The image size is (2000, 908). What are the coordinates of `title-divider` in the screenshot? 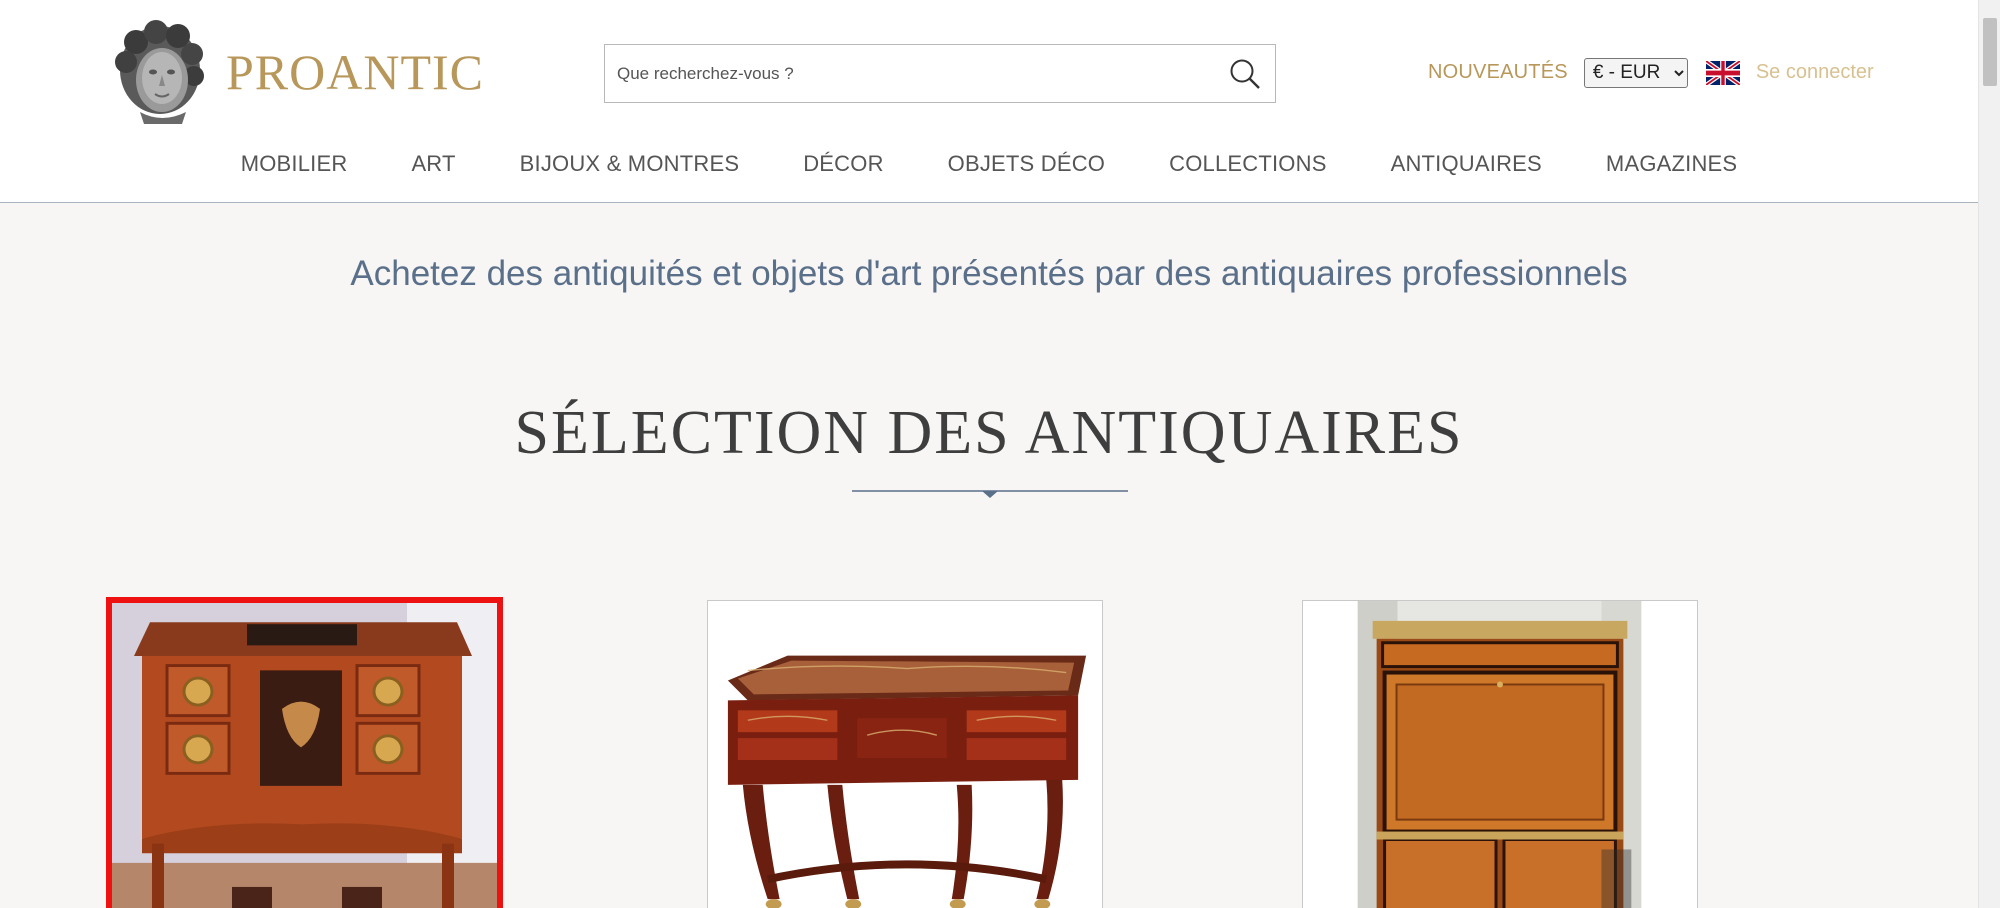 It's located at (990, 494).